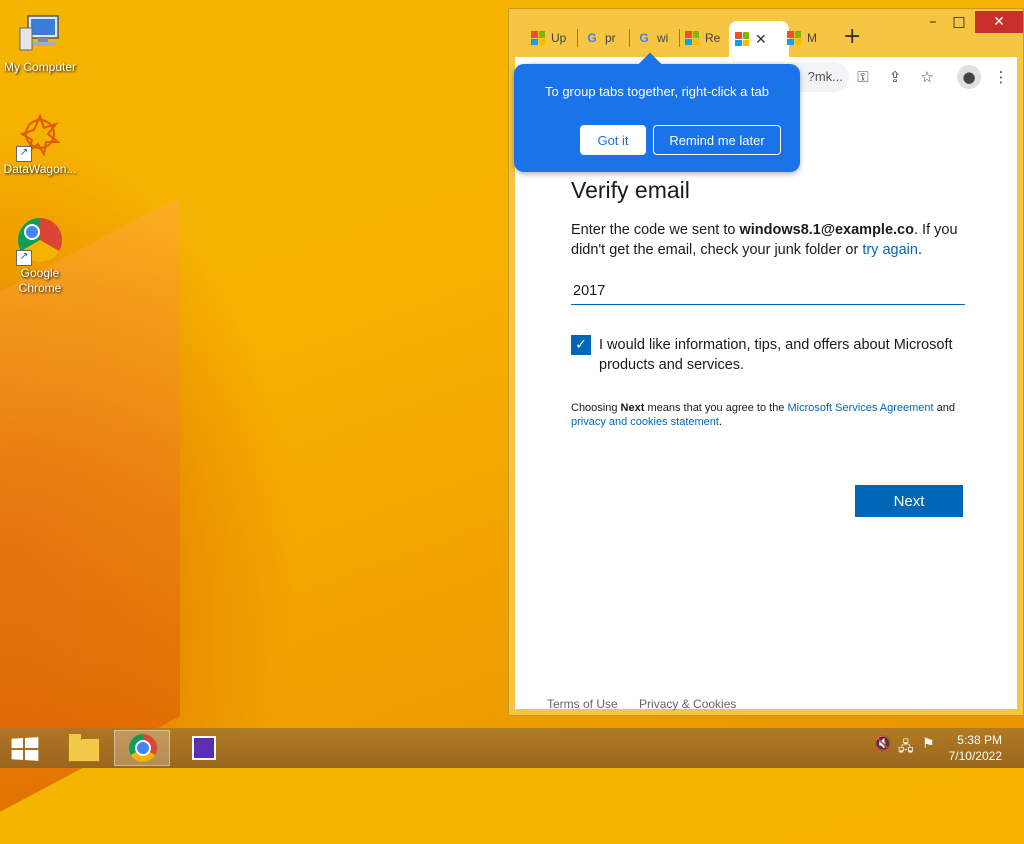  What do you see at coordinates (895, 77) in the screenshot?
I see `share-icon: ⇪` at bounding box center [895, 77].